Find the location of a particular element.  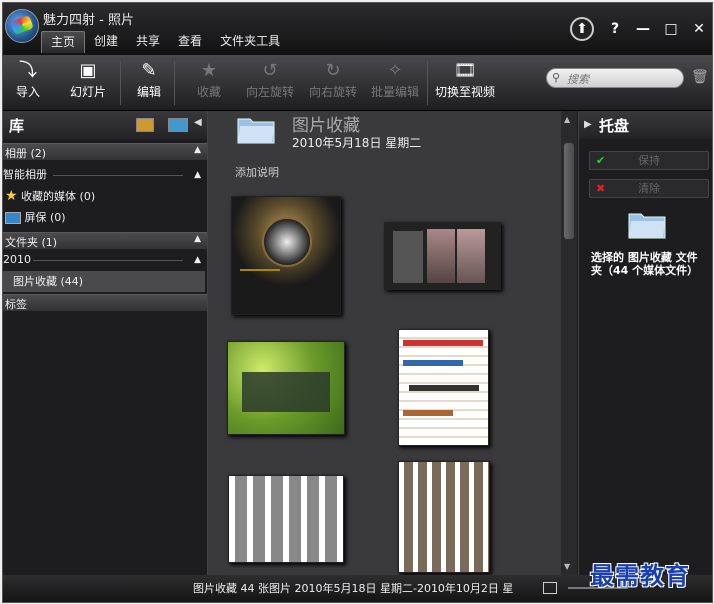

favorite-label: 收藏 is located at coordinates (208, 92).